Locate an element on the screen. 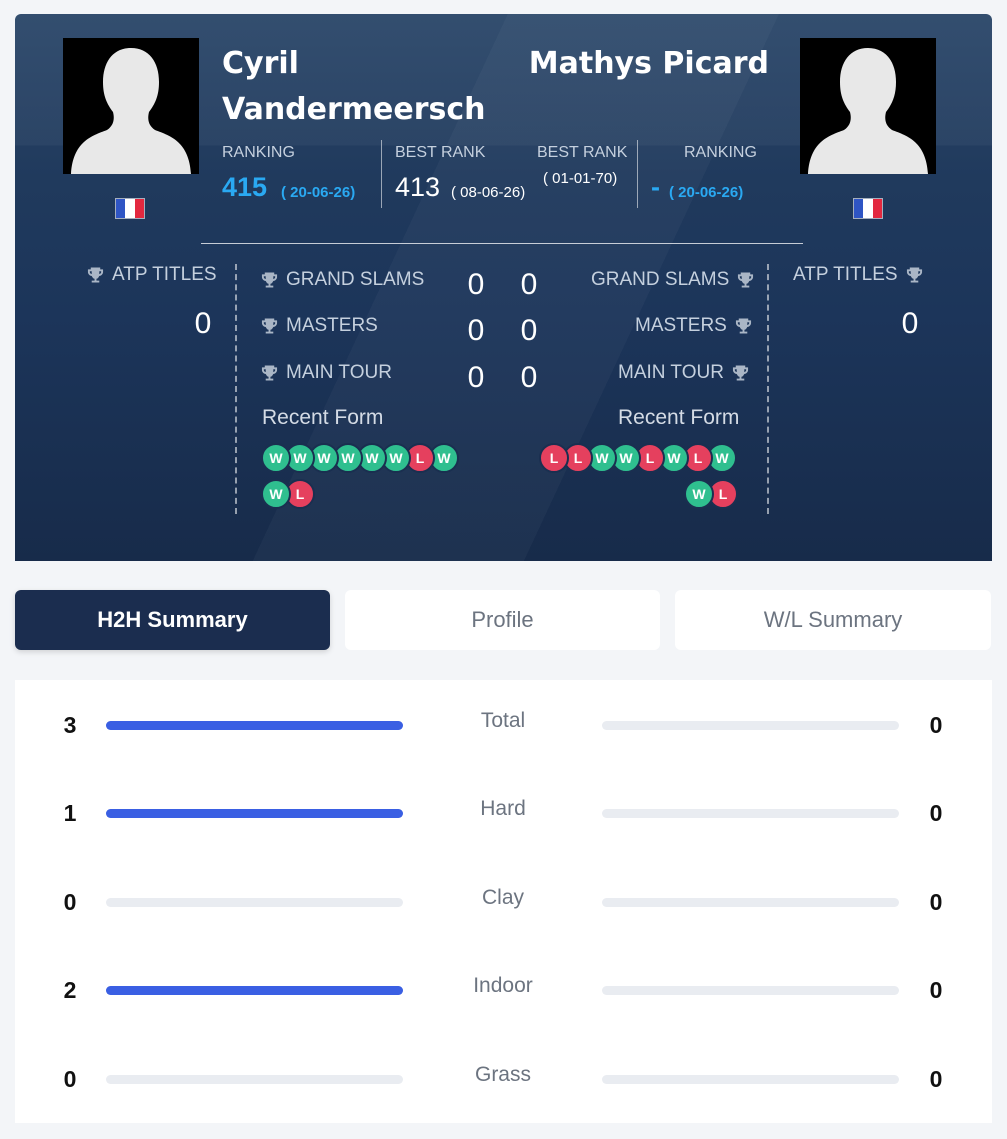 The height and width of the screenshot is (1139, 1007). player2-ranking-date: ( 20-06-26) is located at coordinates (706, 192).